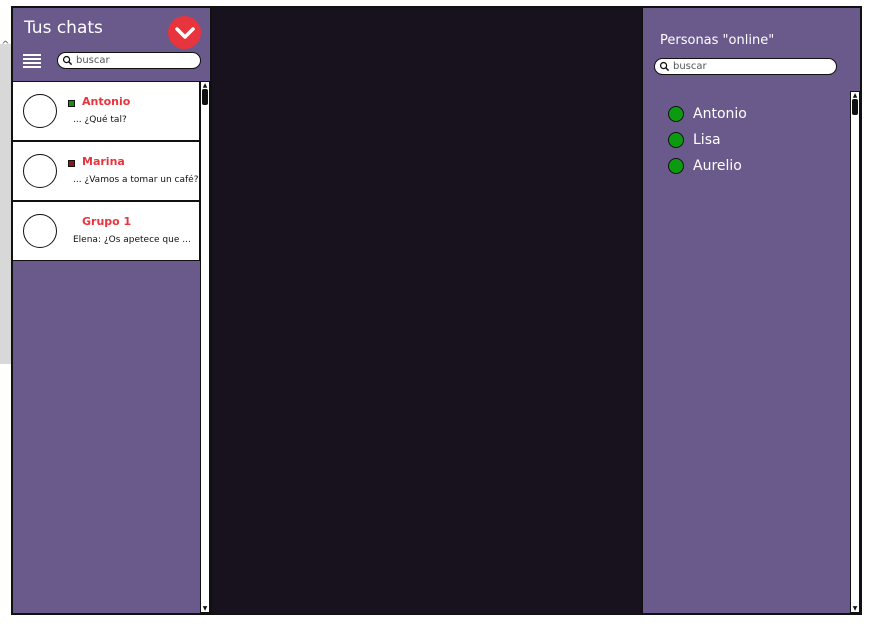 The height and width of the screenshot is (628, 873). What do you see at coordinates (136, 60) in the screenshot?
I see `chats-search-input` at bounding box center [136, 60].